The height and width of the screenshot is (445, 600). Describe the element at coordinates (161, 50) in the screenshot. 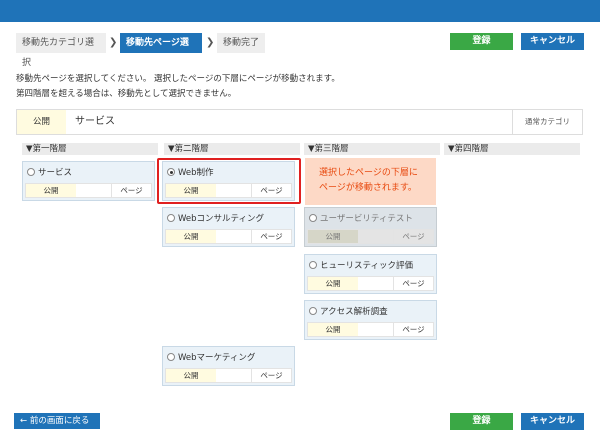

I see `breadcrumb-step-page: 移動先ページ選択` at that location.